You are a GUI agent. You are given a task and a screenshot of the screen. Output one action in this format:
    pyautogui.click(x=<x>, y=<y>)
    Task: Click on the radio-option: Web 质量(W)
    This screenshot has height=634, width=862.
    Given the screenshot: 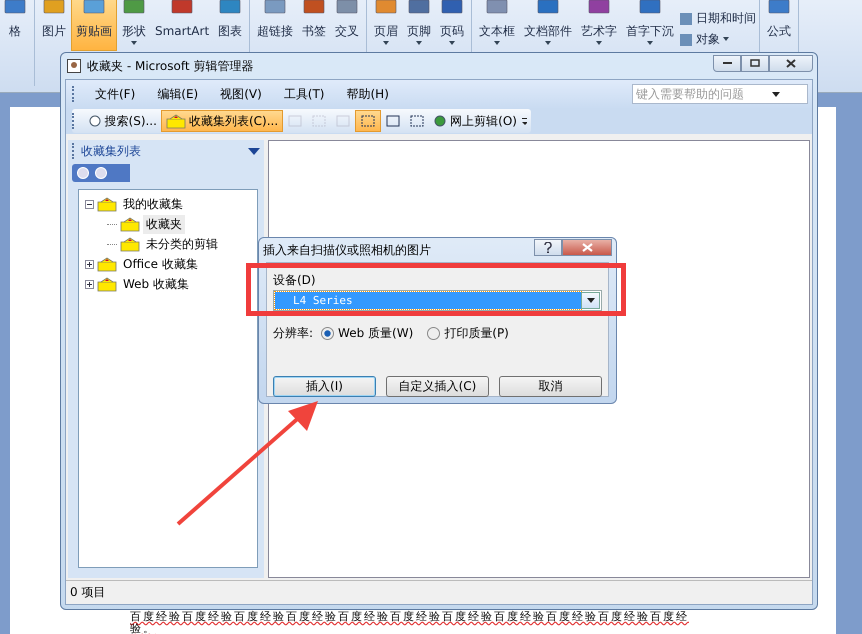 What is the action you would take?
    pyautogui.click(x=367, y=333)
    